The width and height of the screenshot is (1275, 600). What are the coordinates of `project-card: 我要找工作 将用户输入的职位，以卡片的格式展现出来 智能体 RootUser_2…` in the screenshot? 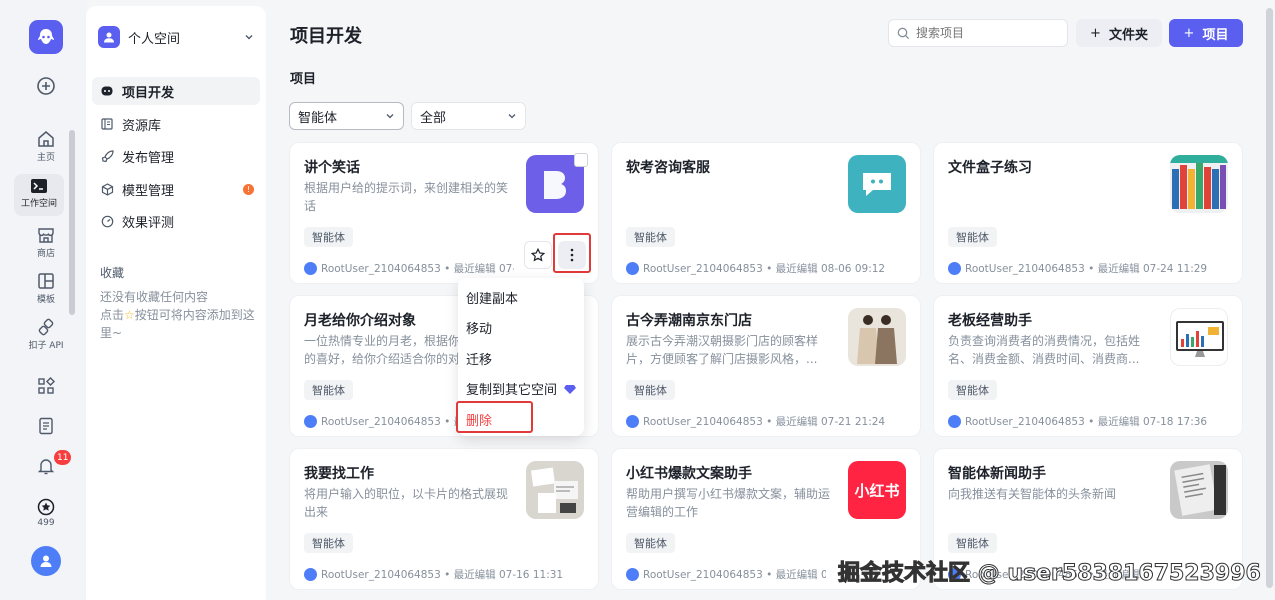 It's located at (444, 519).